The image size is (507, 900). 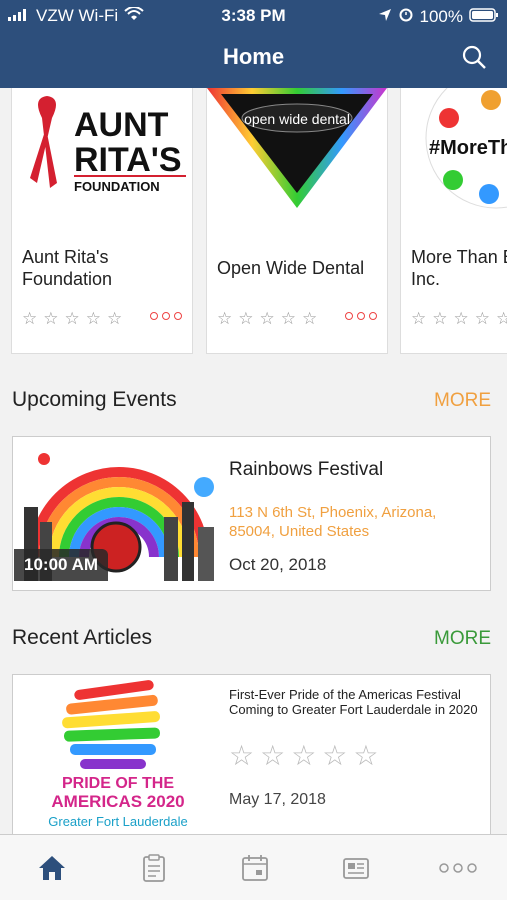 What do you see at coordinates (468, 148) in the screenshot?
I see `logo-text: #MoreTha` at bounding box center [468, 148].